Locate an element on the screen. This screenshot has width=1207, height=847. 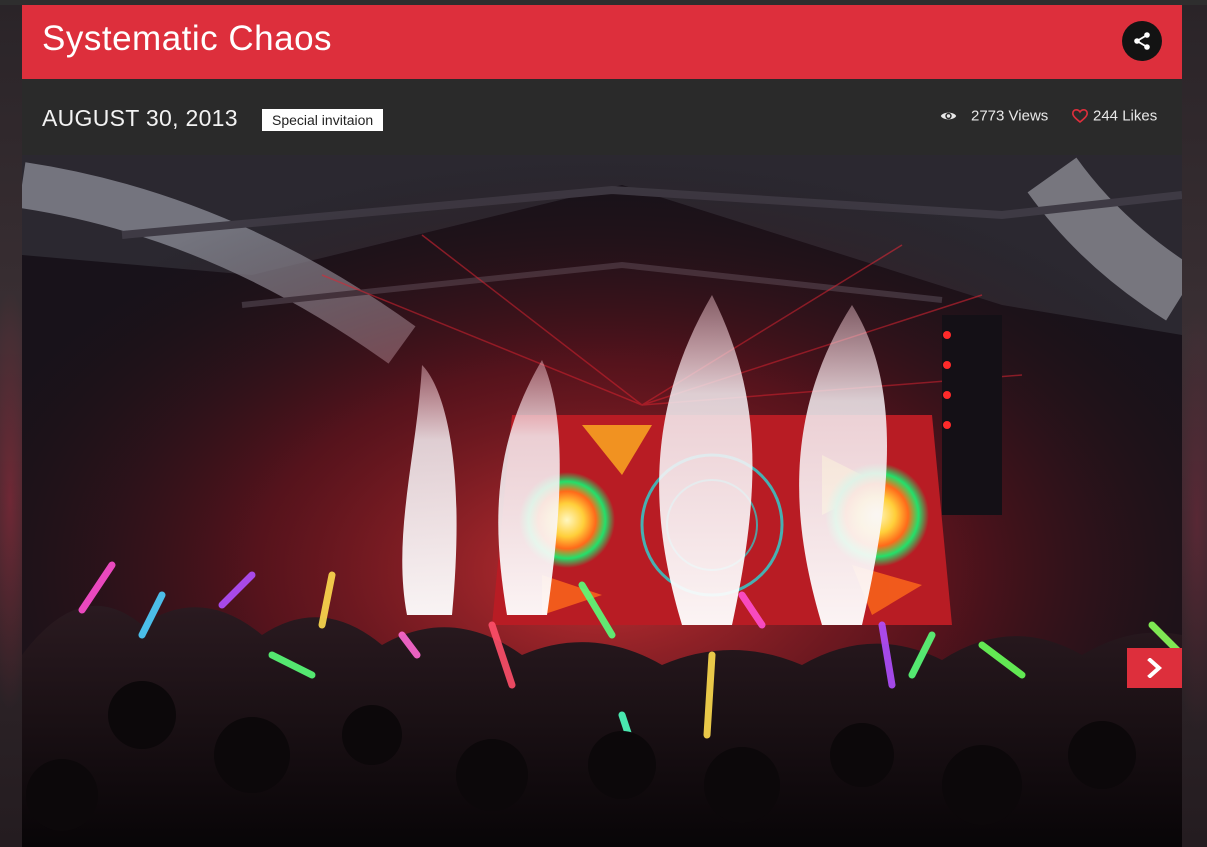
share-icon is located at coordinates (1142, 41).